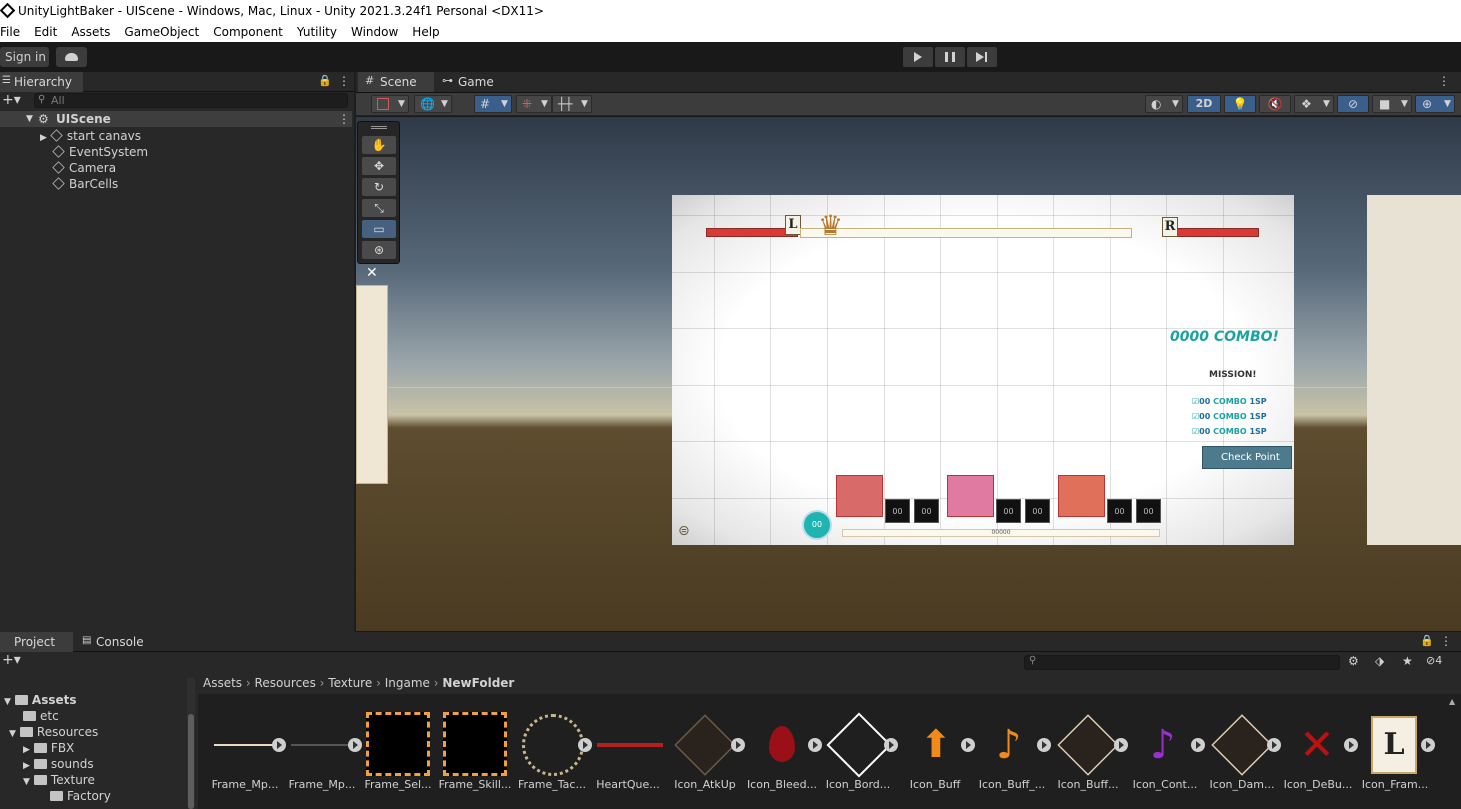  Describe the element at coordinates (936, 744) in the screenshot. I see `asset-thumbnail: ⬆` at that location.